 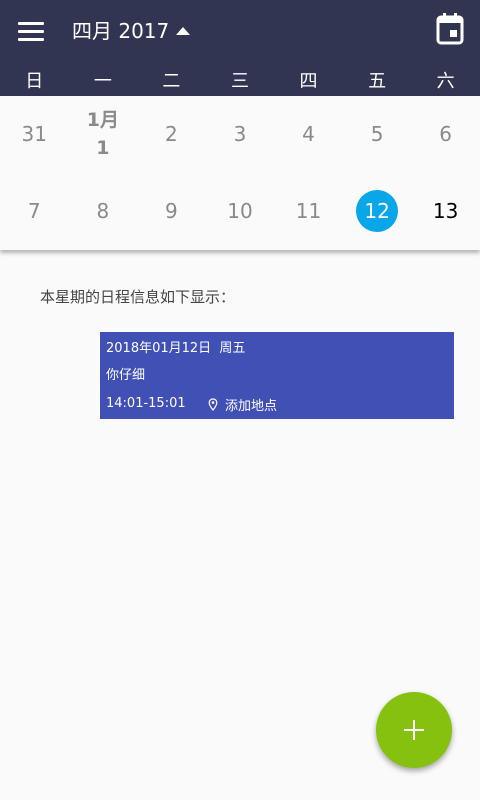 I want to click on selected-day-bubble: 12, so click(x=377, y=211).